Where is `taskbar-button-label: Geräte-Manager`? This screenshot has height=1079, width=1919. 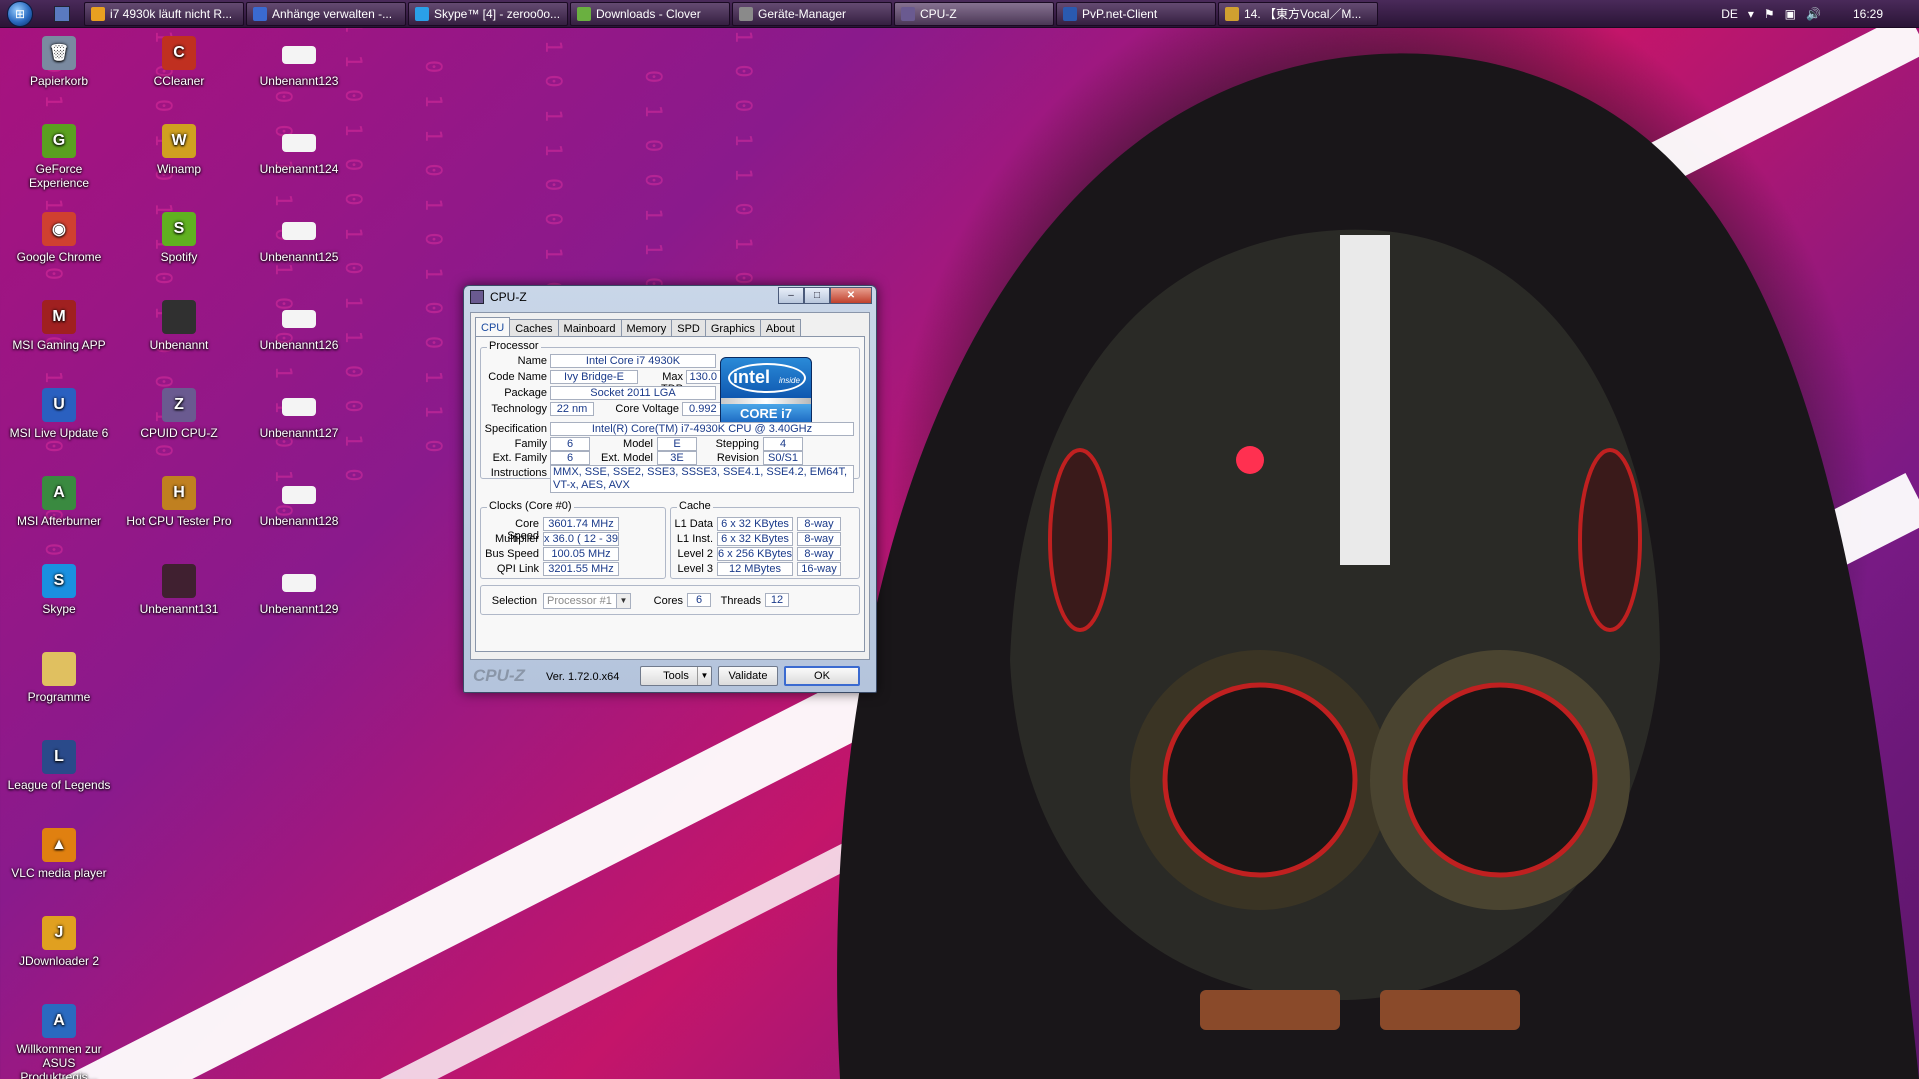
taskbar-button-label: Geräte-Manager is located at coordinates (802, 13).